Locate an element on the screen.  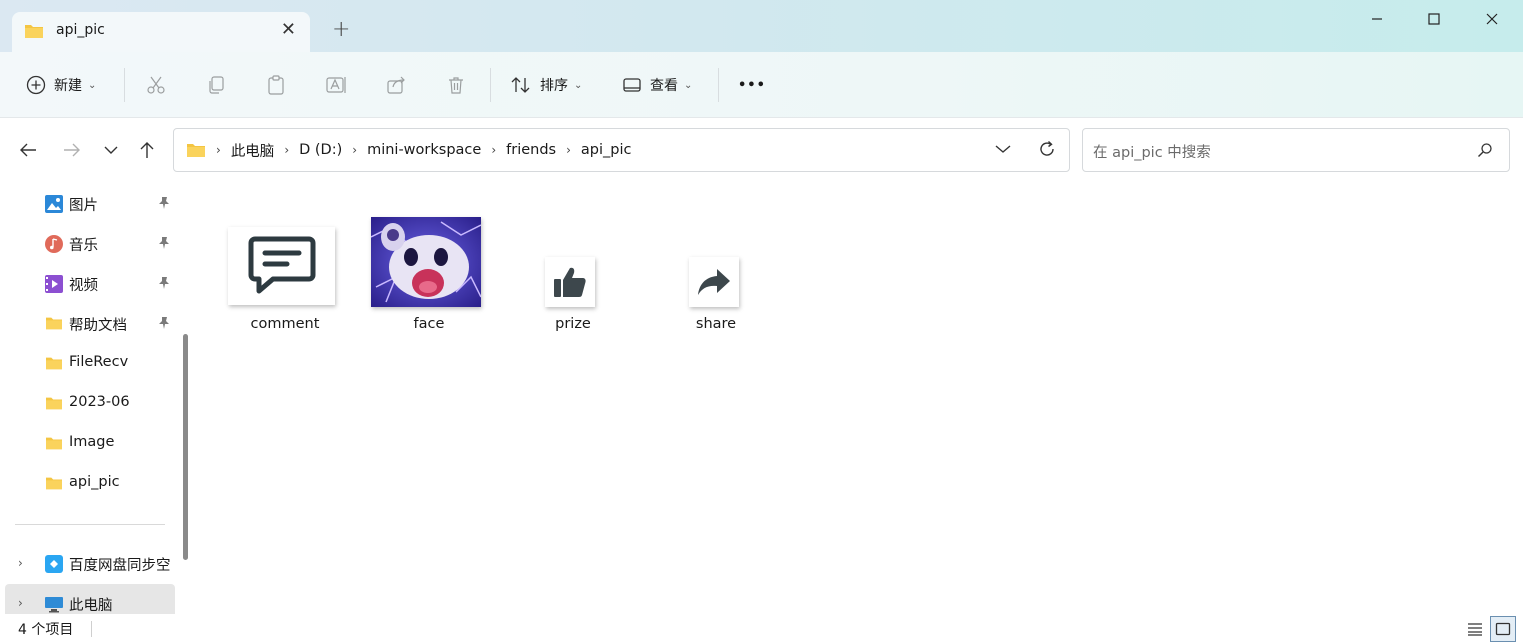
sidebar-item-2023-06: 2023-06 is located at coordinates (88, 404).